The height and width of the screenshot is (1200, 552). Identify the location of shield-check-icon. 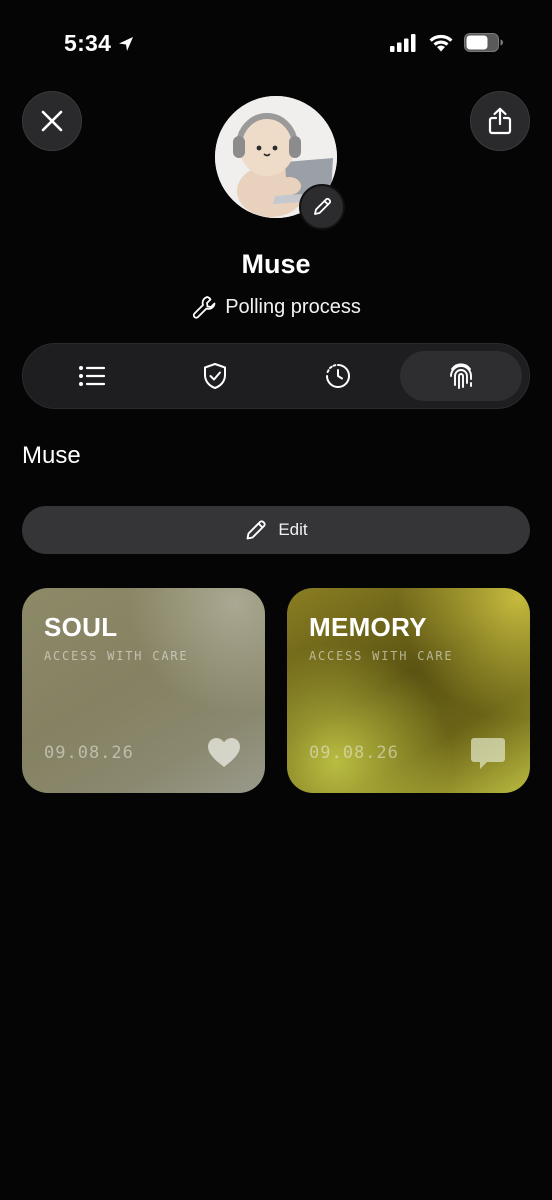
(215, 376).